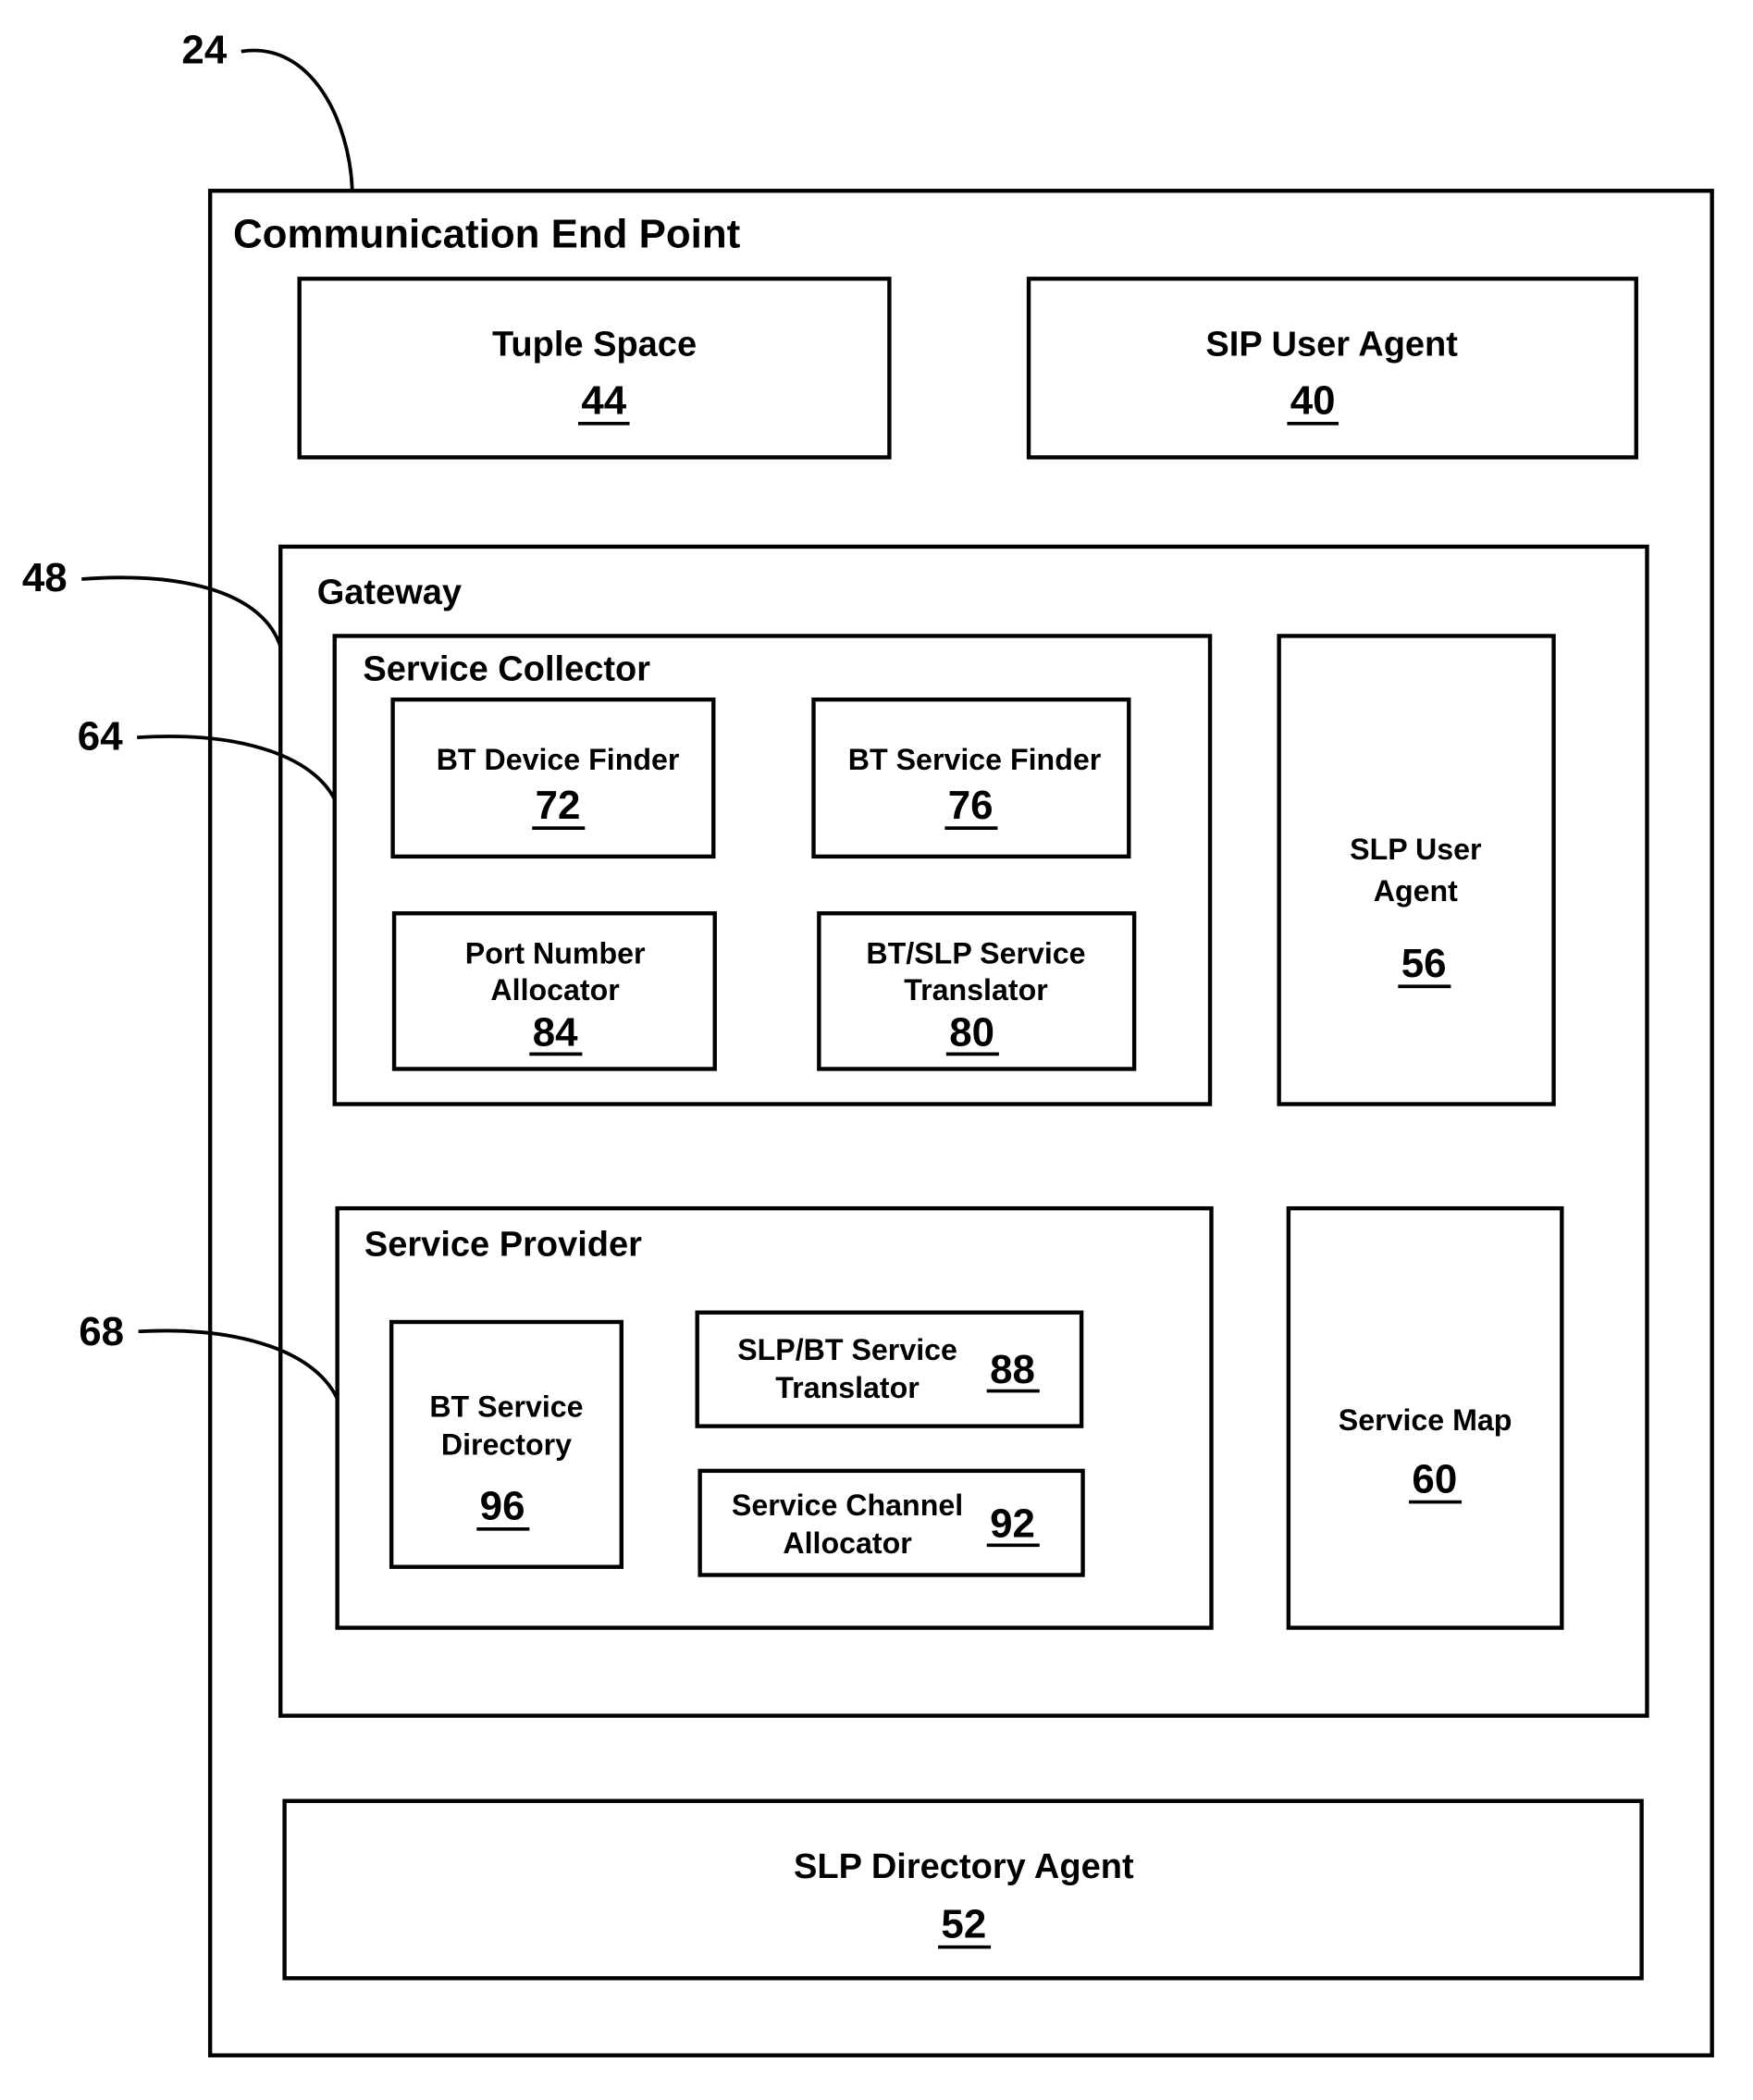 The width and height of the screenshot is (1753, 2100). I want to click on slp-user-agent-line1: SLP User, so click(1416, 849).